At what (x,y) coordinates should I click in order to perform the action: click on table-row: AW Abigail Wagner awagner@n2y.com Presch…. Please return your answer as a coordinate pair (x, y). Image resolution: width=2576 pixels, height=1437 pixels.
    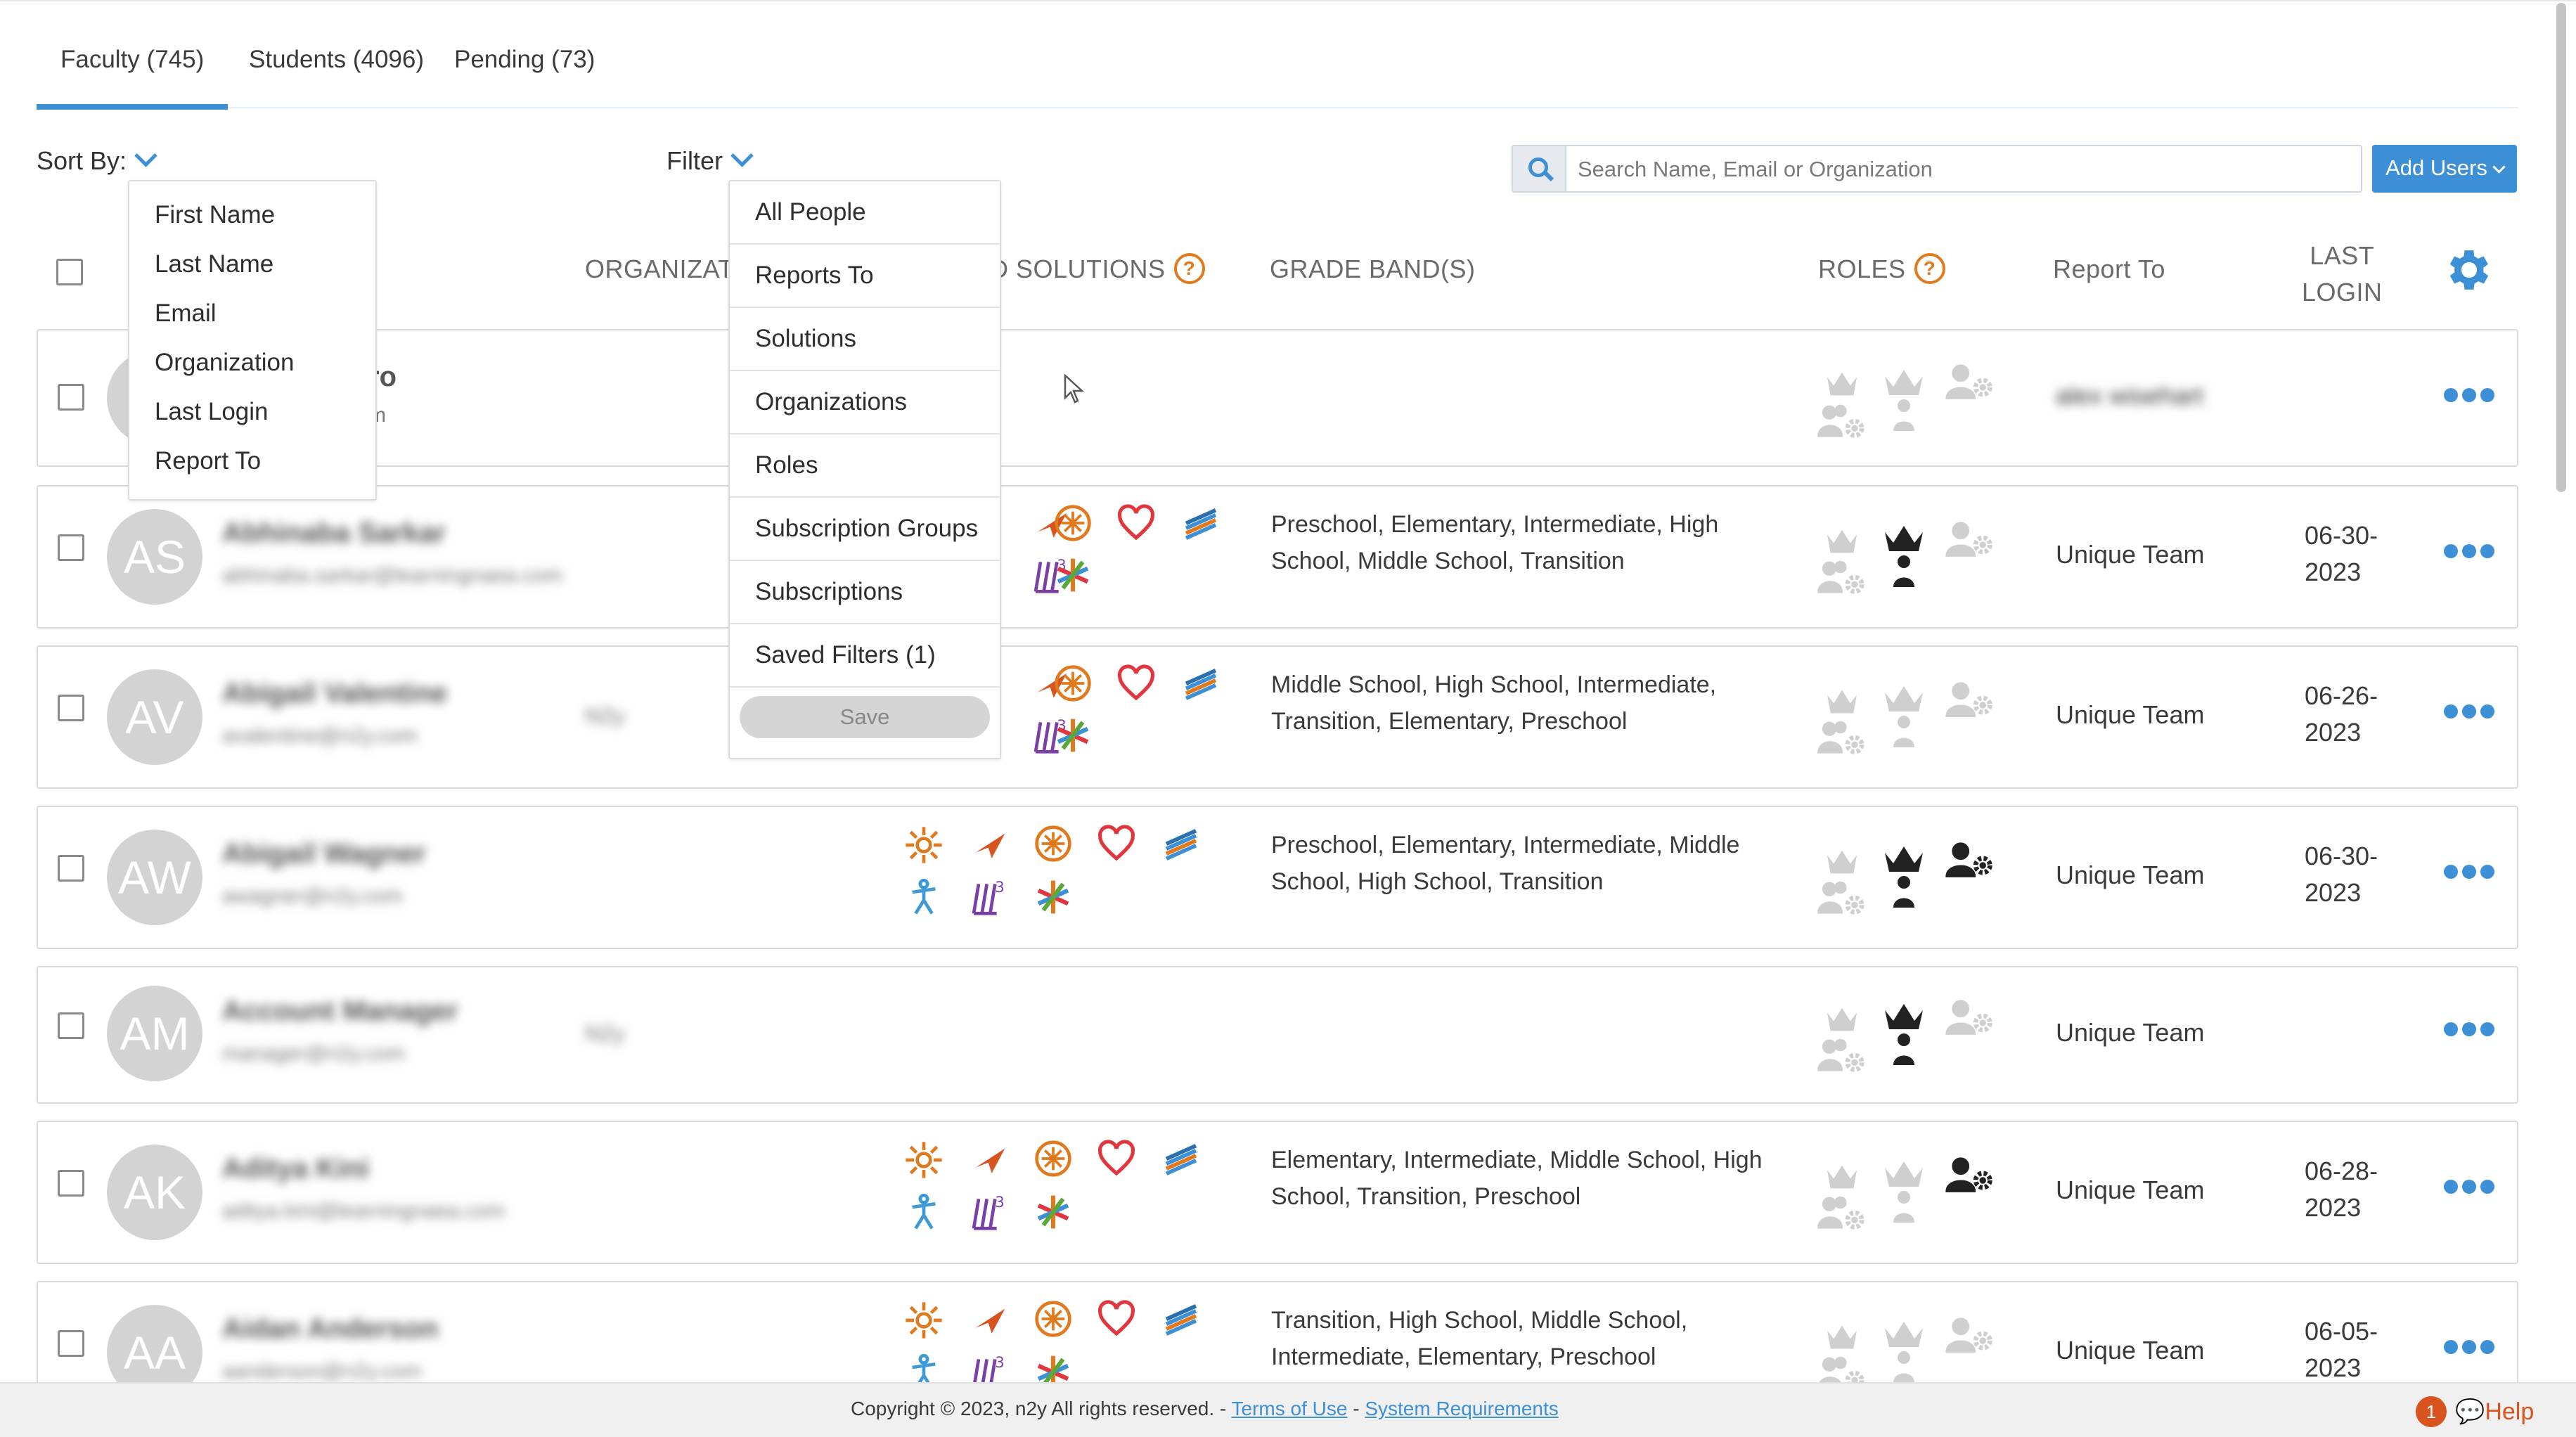
    Looking at the image, I should click on (1277, 877).